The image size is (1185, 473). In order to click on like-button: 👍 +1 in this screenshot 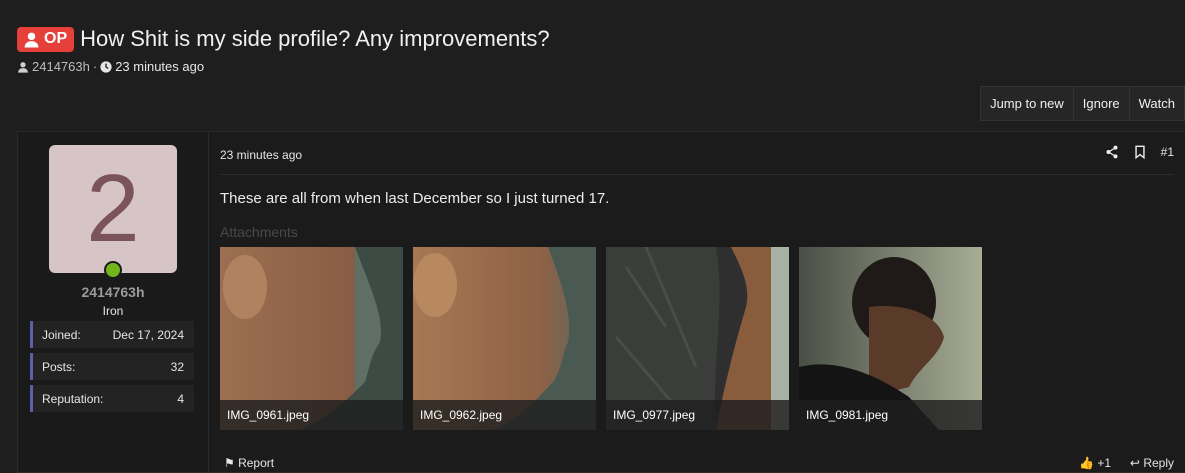, I will do `click(1095, 463)`.